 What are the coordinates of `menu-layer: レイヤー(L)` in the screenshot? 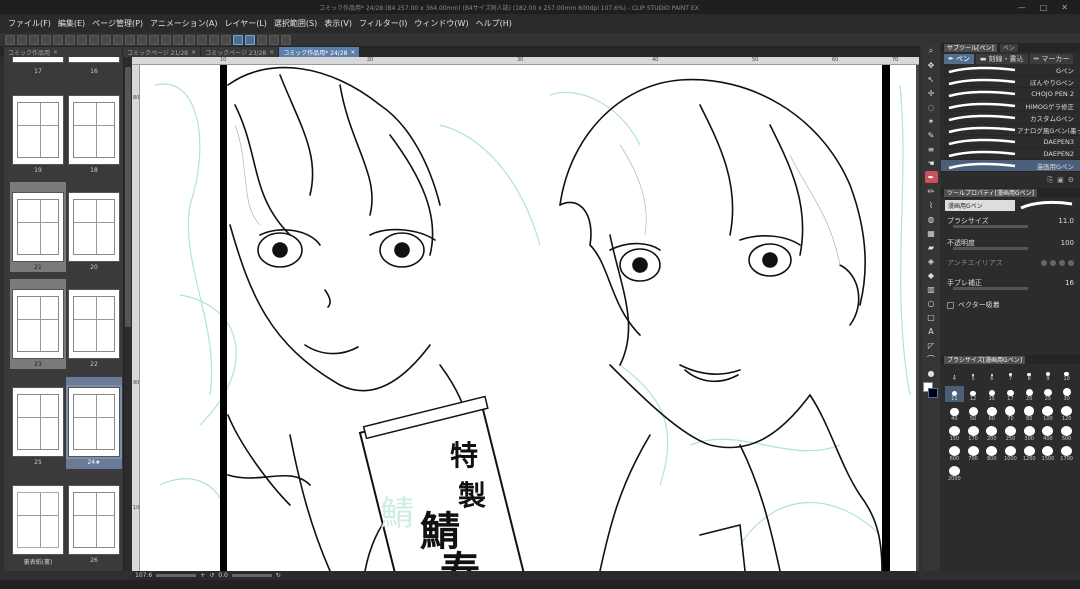 It's located at (245, 23).